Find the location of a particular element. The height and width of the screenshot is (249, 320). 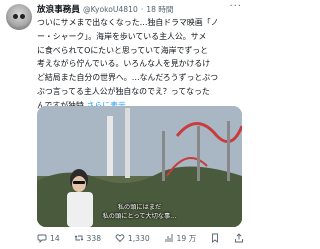

action-bar: 14 338 1,330 19 万 is located at coordinates (140, 238).